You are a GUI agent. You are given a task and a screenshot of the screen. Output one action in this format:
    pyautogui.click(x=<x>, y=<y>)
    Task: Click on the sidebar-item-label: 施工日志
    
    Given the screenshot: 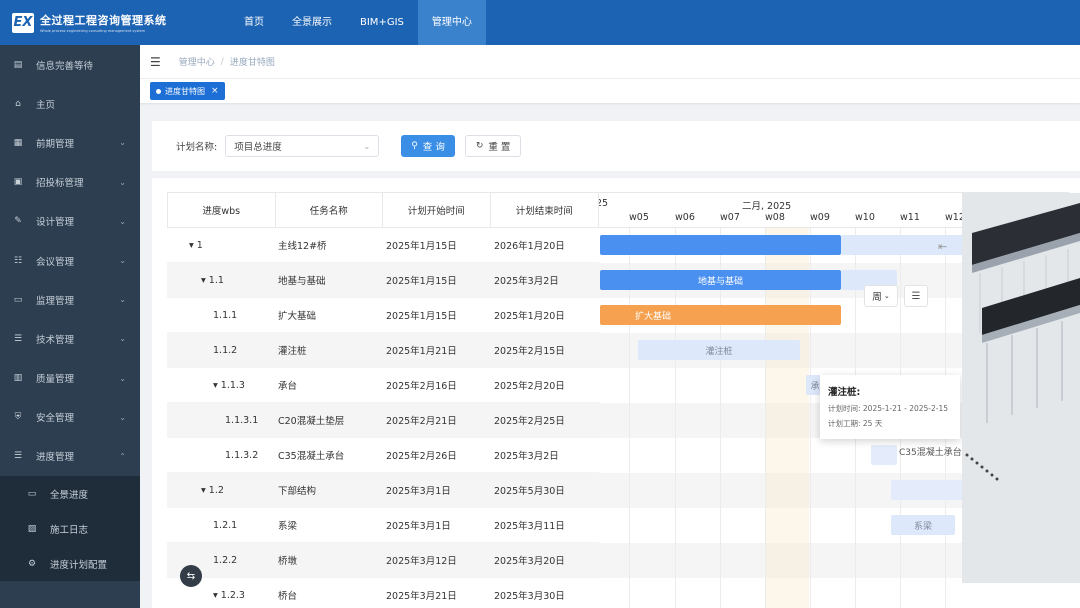 What is the action you would take?
    pyautogui.click(x=69, y=530)
    